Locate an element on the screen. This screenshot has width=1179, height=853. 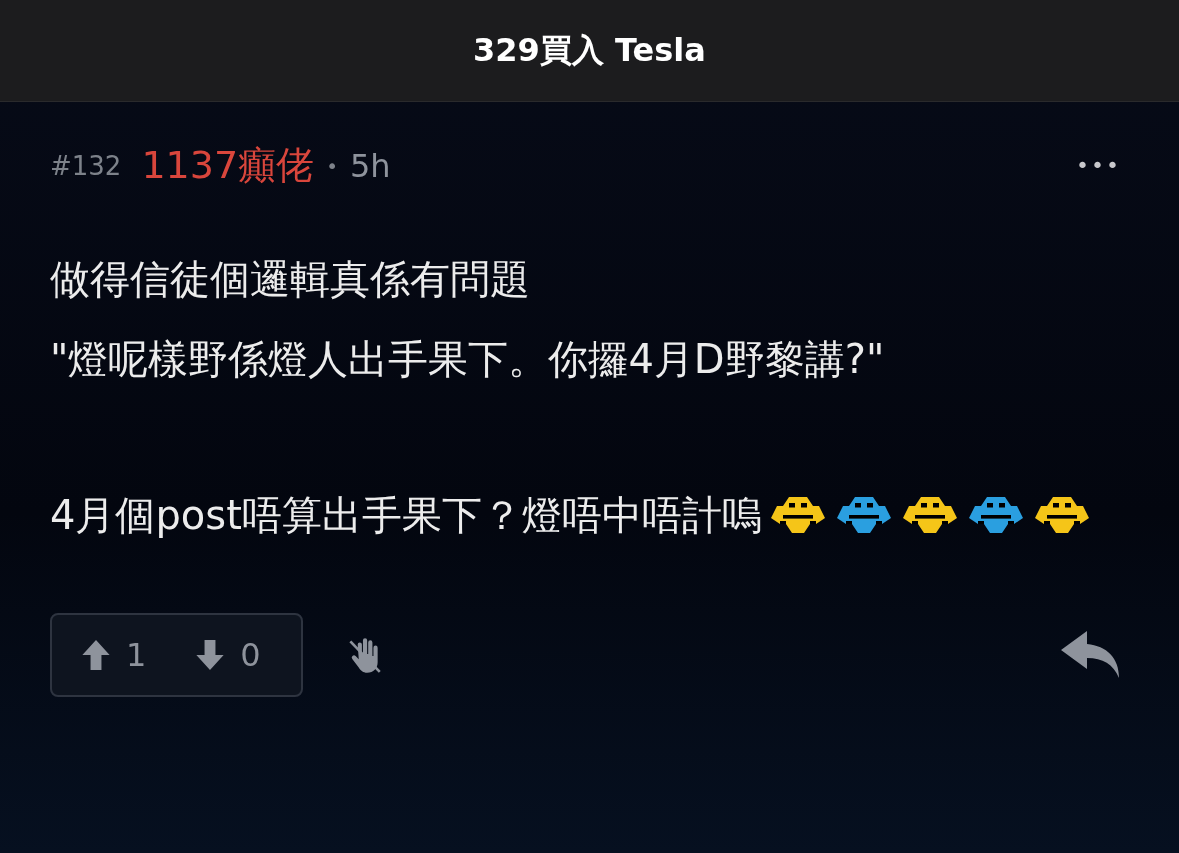
post-text: 4月個post唔算出手果下？燈唔中唔計嗚 is located at coordinates (406, 515).